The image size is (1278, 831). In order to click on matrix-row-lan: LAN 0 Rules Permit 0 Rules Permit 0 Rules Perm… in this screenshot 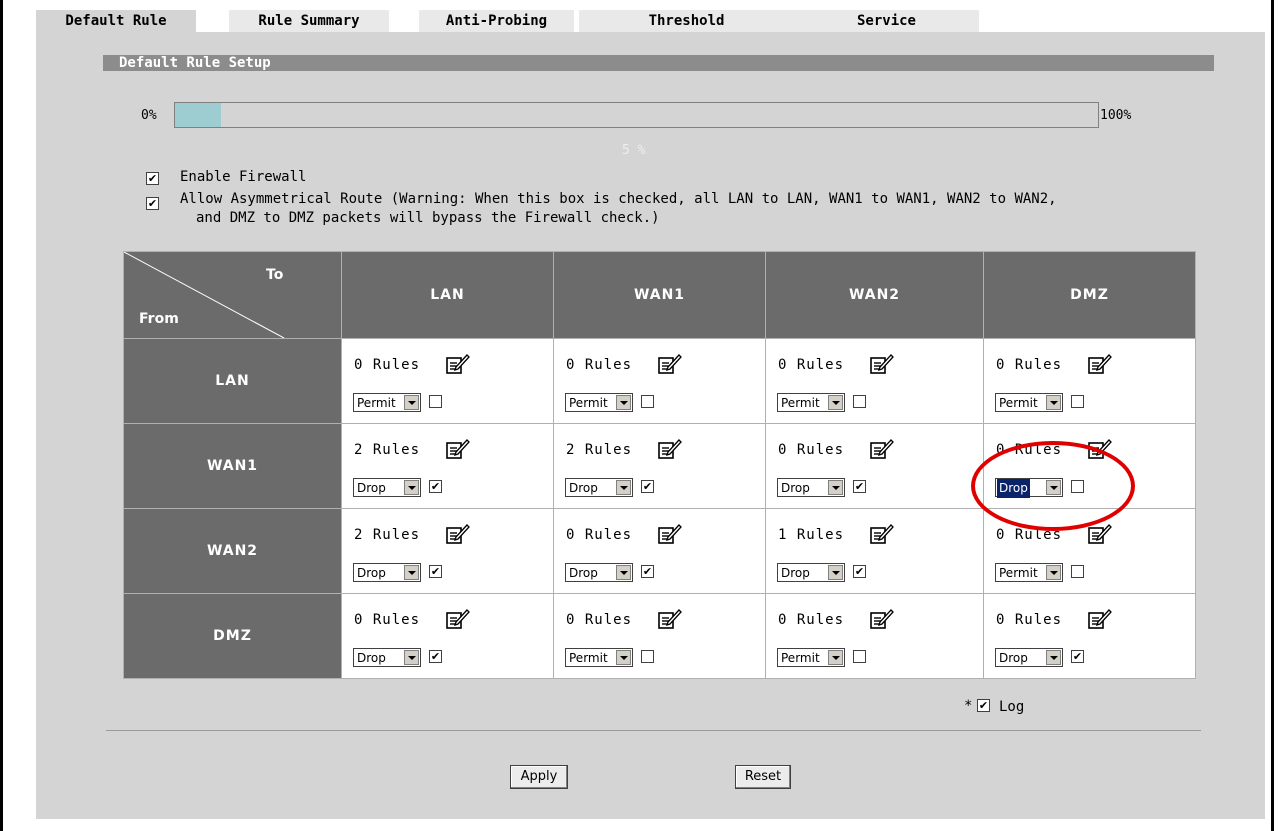, I will do `click(659, 381)`.